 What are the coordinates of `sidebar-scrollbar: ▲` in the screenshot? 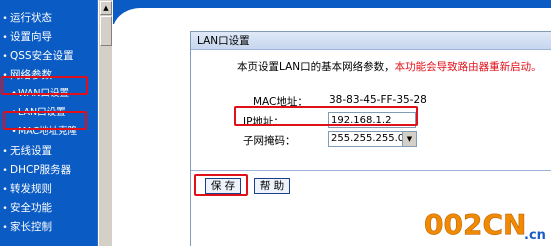 It's located at (105, 123).